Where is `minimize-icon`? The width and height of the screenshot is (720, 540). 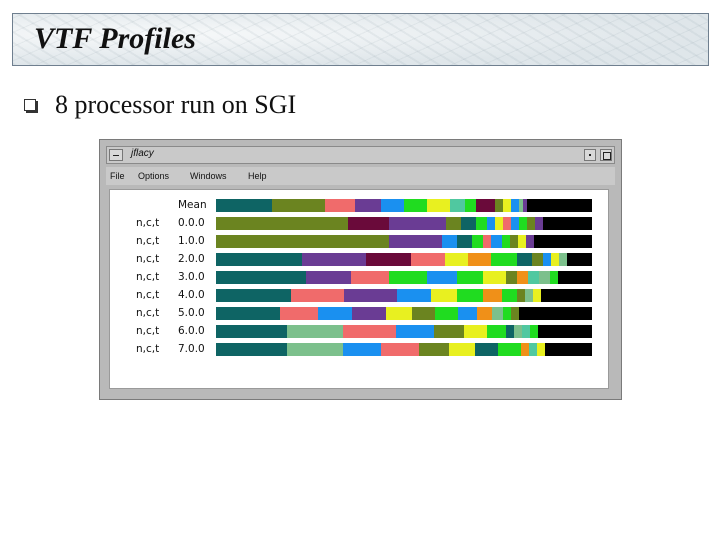 minimize-icon is located at coordinates (590, 155).